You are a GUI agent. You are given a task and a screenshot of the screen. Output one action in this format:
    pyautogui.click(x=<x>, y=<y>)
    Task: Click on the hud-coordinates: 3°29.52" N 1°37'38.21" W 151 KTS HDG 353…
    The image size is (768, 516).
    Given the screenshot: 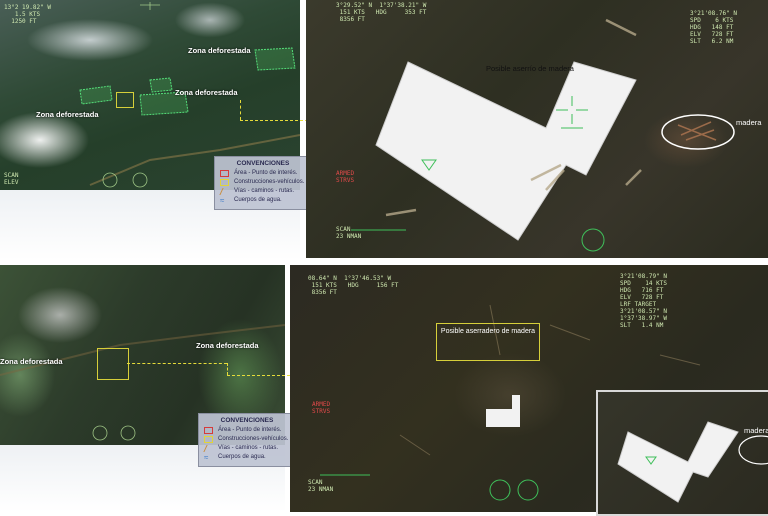 What is the action you would take?
    pyautogui.click(x=381, y=12)
    